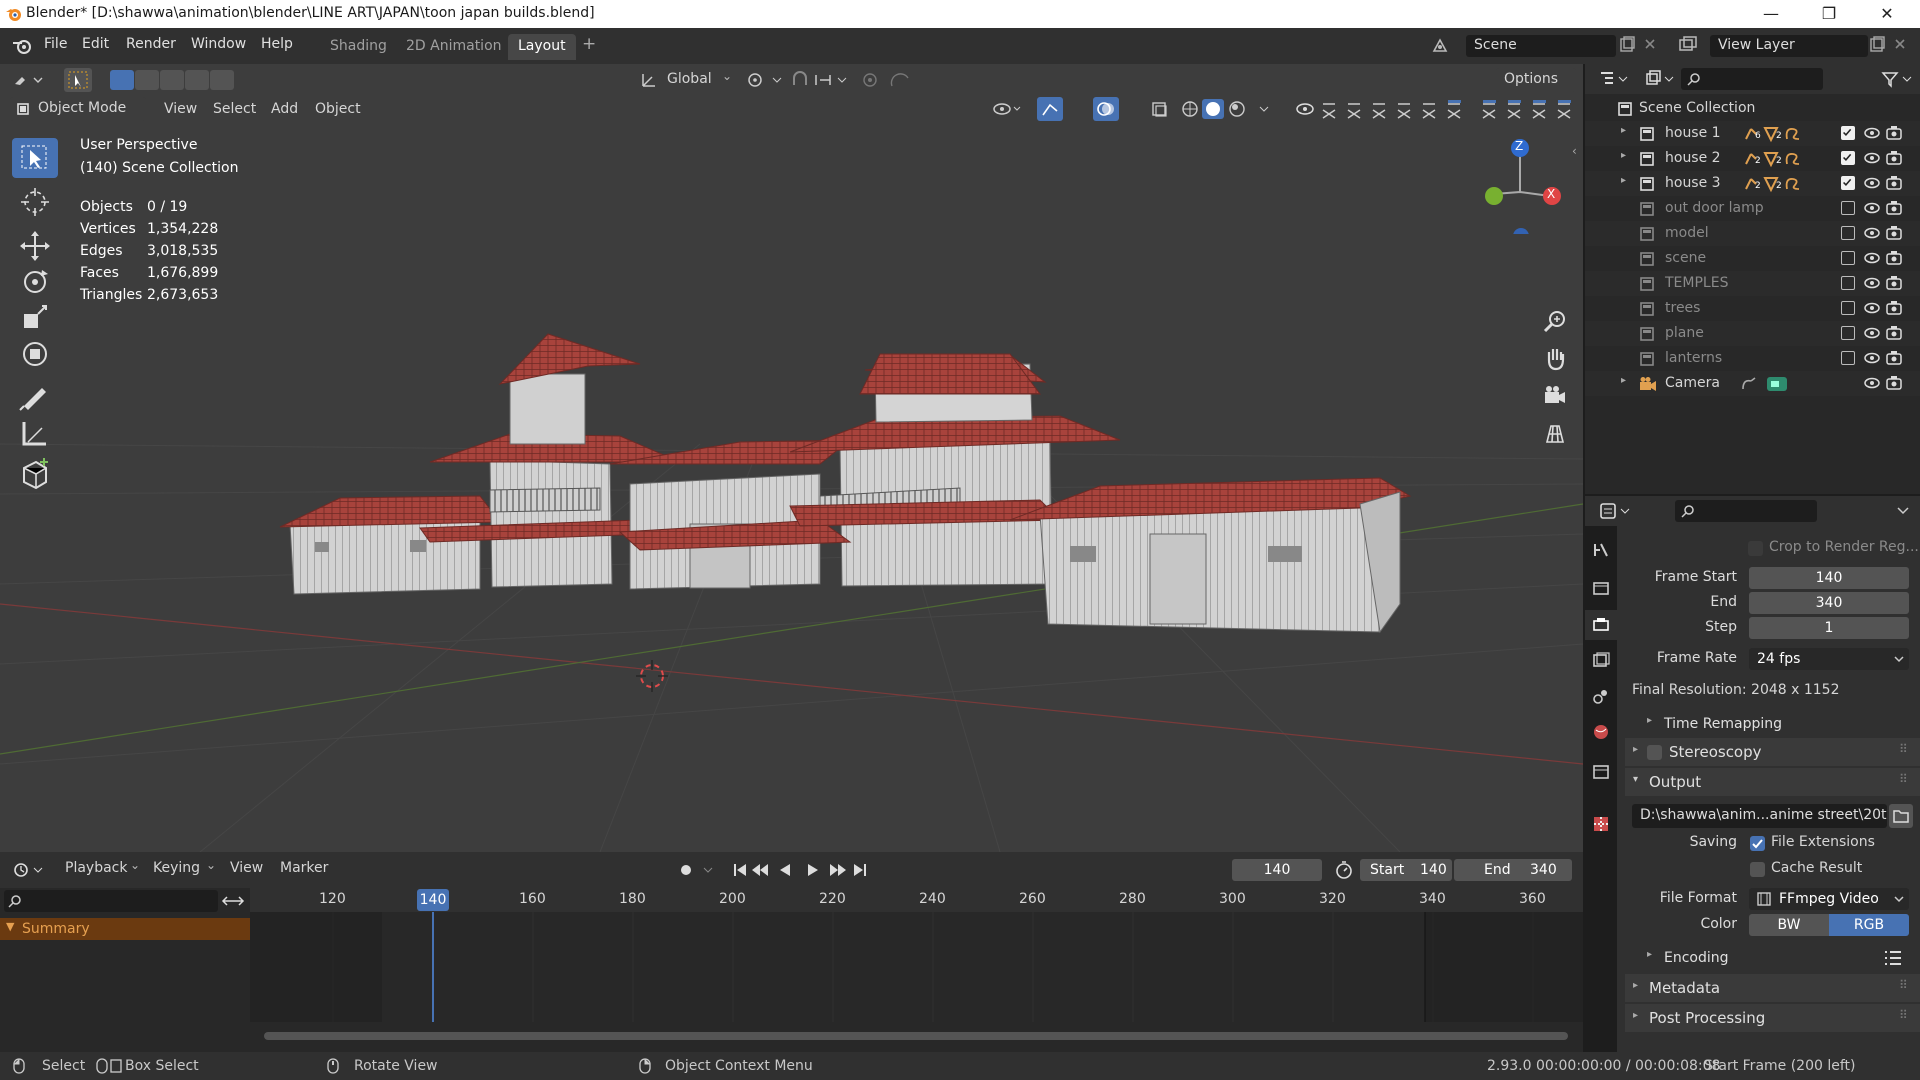  I want to click on properties-editor-icon, so click(1616, 511).